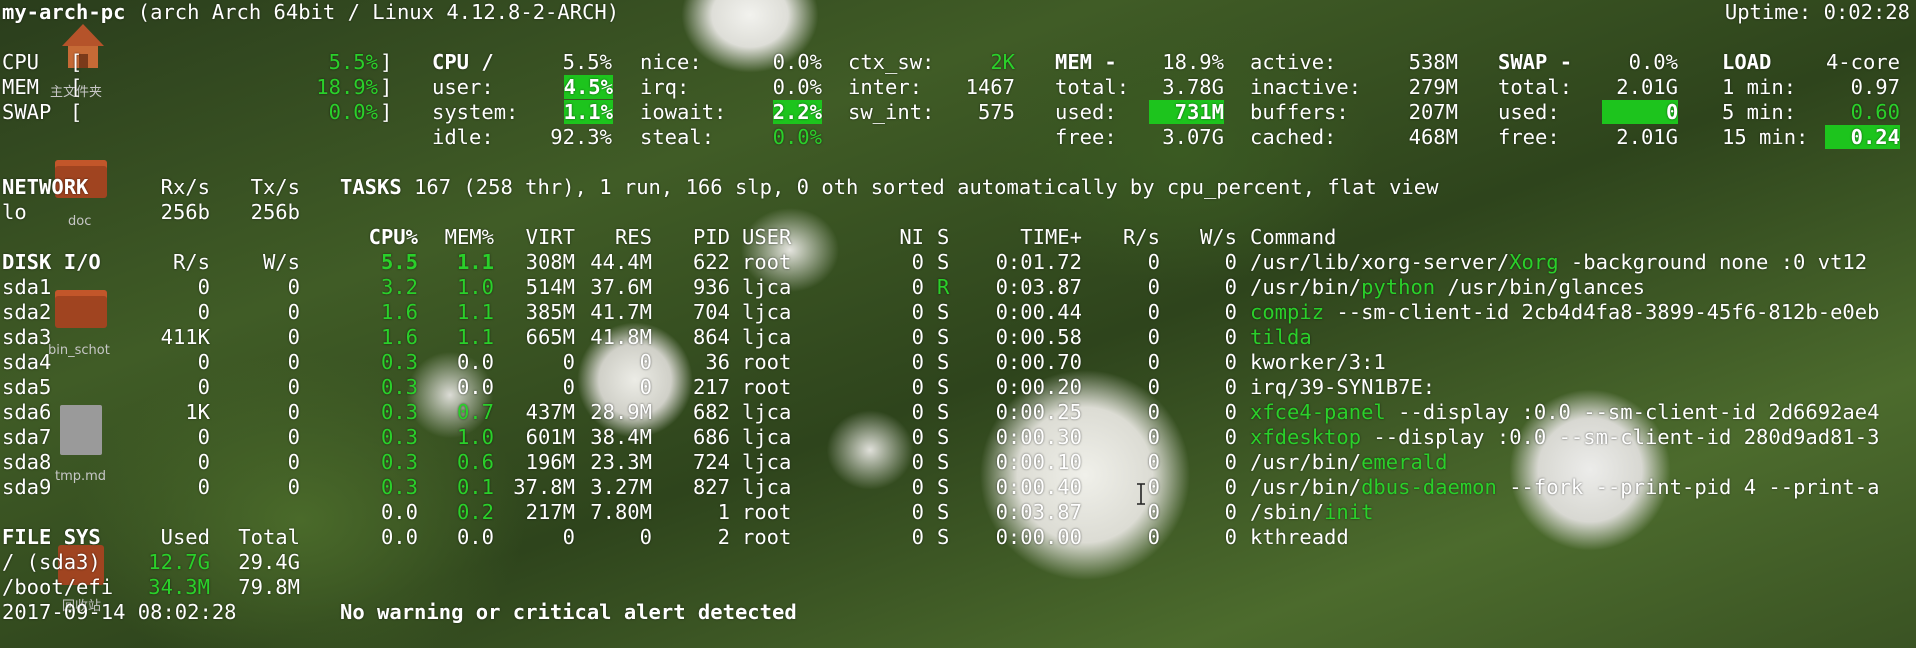 This screenshot has width=1916, height=648. Describe the element at coordinates (81, 430) in the screenshot. I see `tmp-md-file-icon` at that location.